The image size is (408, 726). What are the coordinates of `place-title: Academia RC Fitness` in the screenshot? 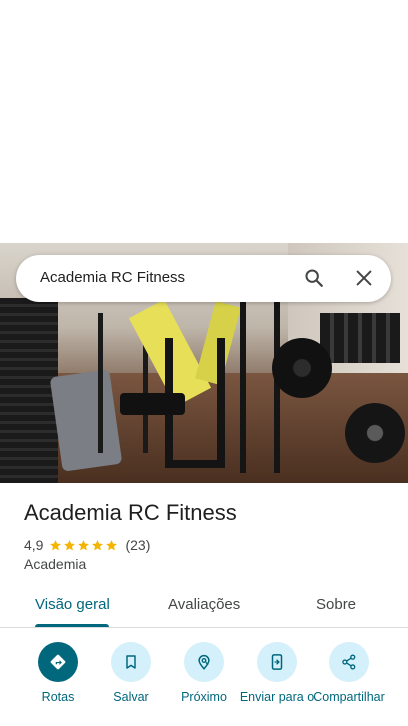 It's located at (130, 512).